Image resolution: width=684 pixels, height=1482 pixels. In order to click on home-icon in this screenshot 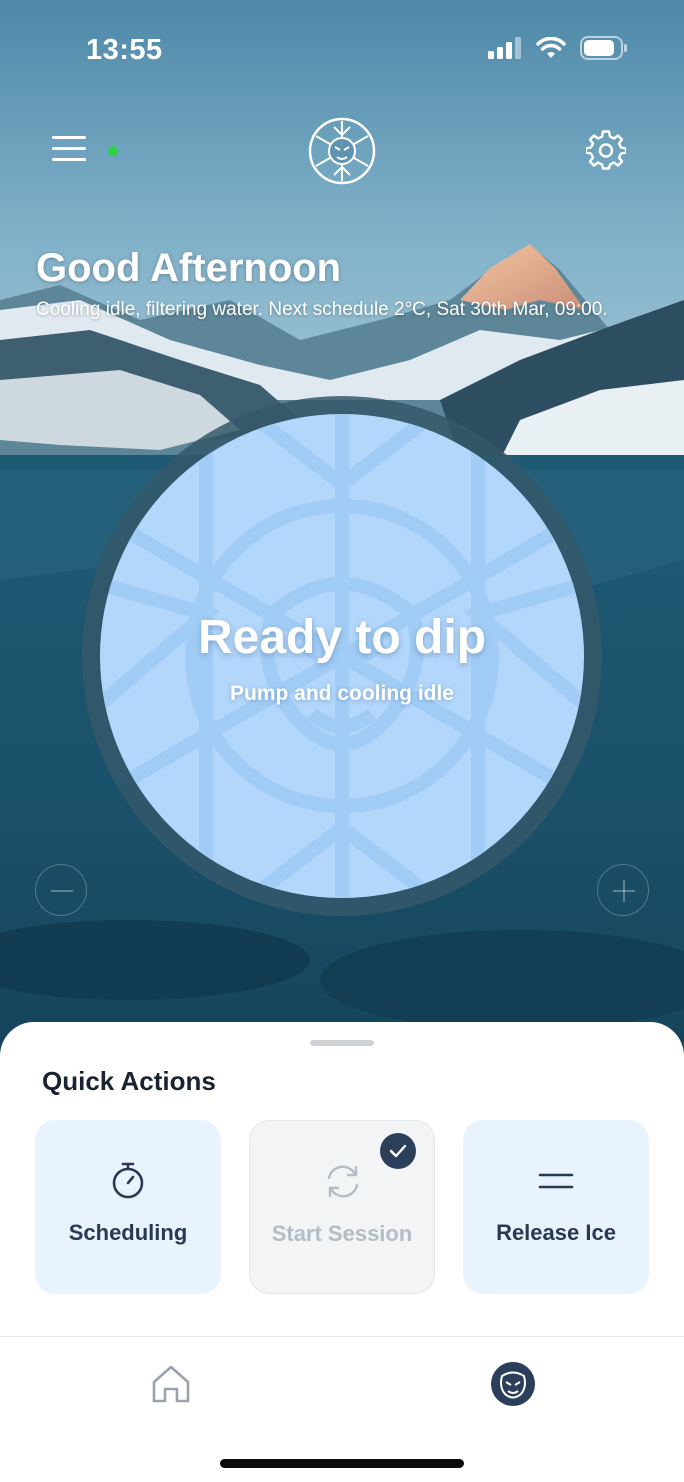, I will do `click(171, 1384)`.